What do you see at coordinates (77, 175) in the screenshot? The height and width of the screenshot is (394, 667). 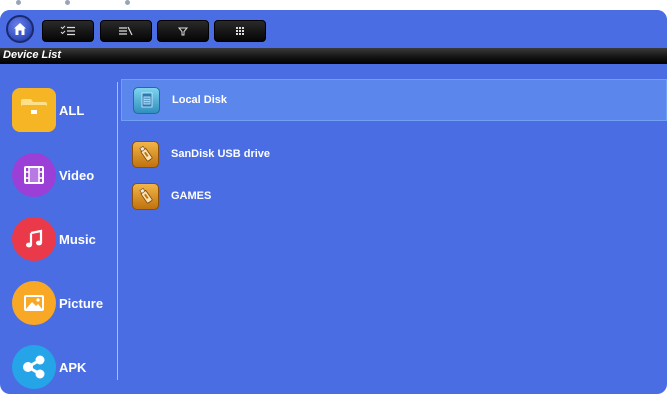 I see `sidebar-item-label: Video` at bounding box center [77, 175].